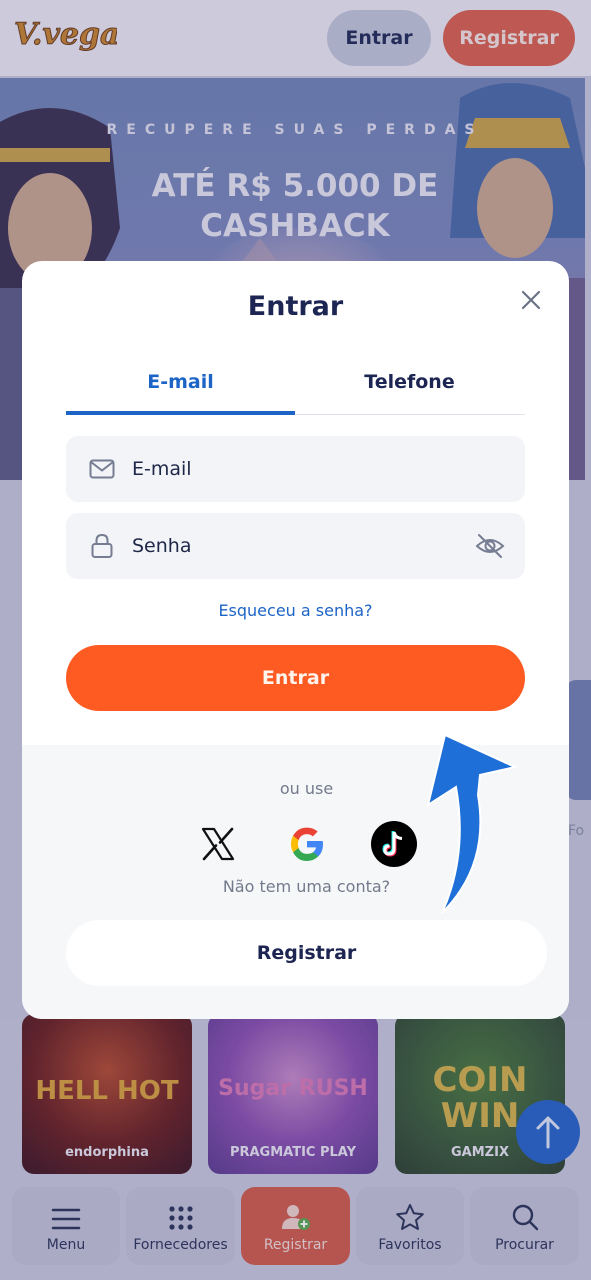 The height and width of the screenshot is (1280, 591). What do you see at coordinates (66, 1245) in the screenshot?
I see `nav-label: Menu` at bounding box center [66, 1245].